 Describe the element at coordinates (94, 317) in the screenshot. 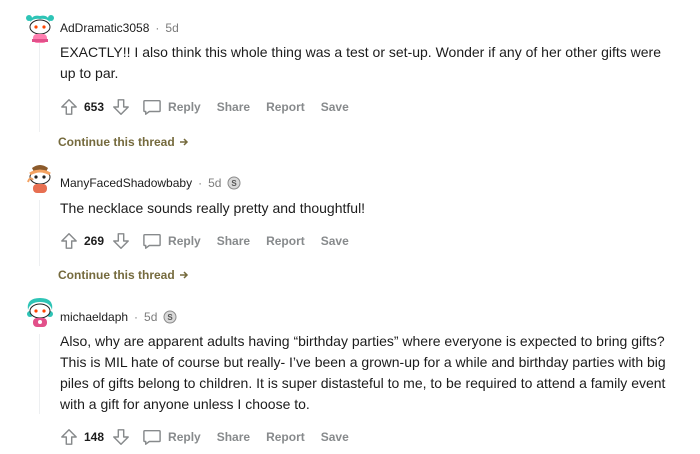

I see `username: michaeldaph` at that location.